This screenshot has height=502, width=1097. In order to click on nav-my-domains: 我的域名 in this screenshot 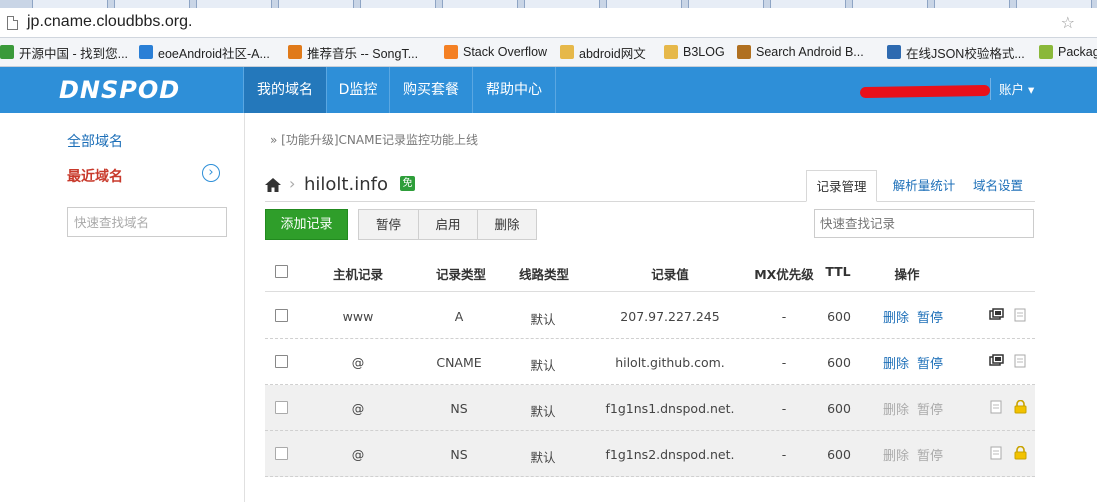, I will do `click(285, 90)`.